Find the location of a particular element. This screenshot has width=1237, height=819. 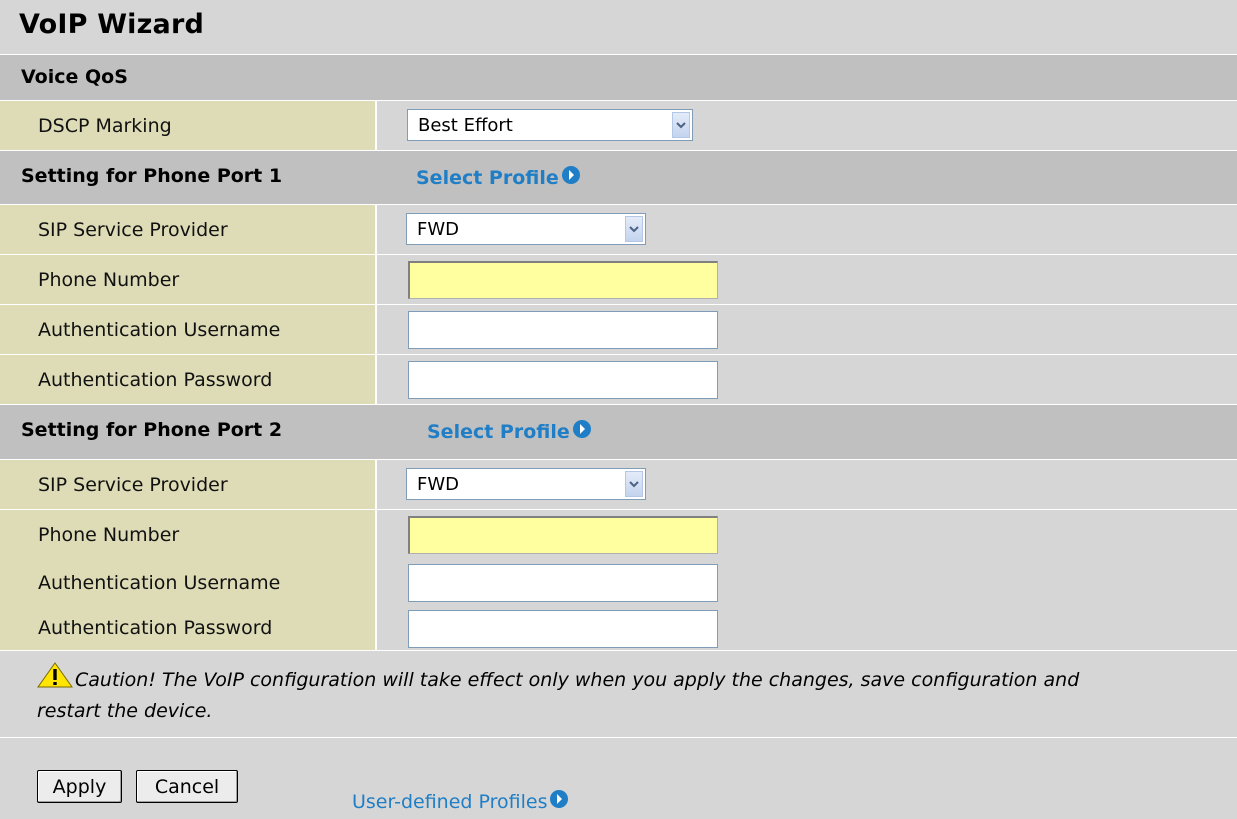

row-auth-username-port-1: Authentication Username is located at coordinates (618, 330).